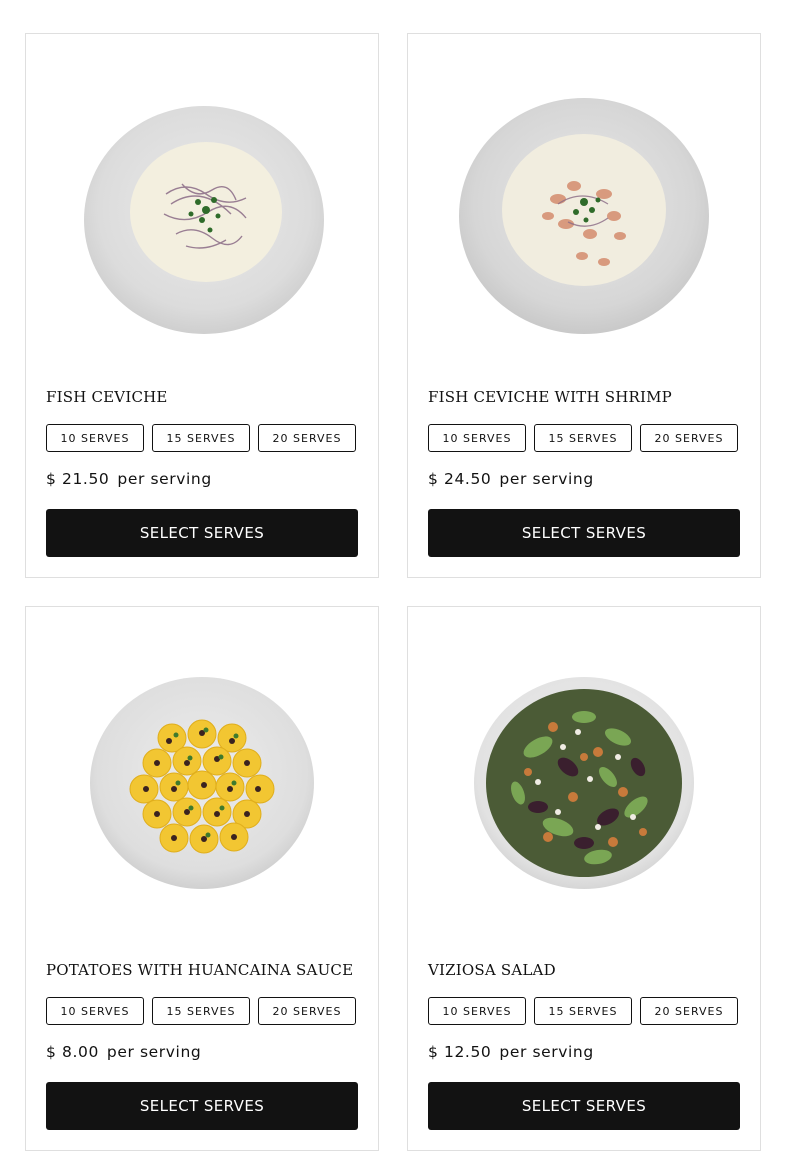 This screenshot has width=785, height=1151. What do you see at coordinates (460, 479) in the screenshot?
I see `price-value: $ 24.50` at bounding box center [460, 479].